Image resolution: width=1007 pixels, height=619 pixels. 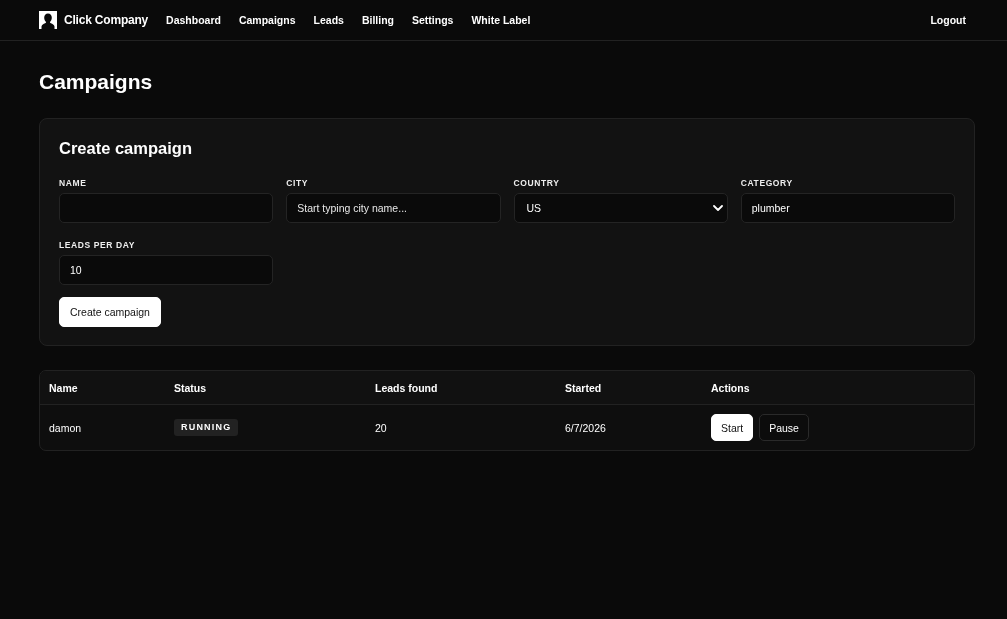 What do you see at coordinates (730, 387) in the screenshot?
I see `column-header: Actions` at bounding box center [730, 387].